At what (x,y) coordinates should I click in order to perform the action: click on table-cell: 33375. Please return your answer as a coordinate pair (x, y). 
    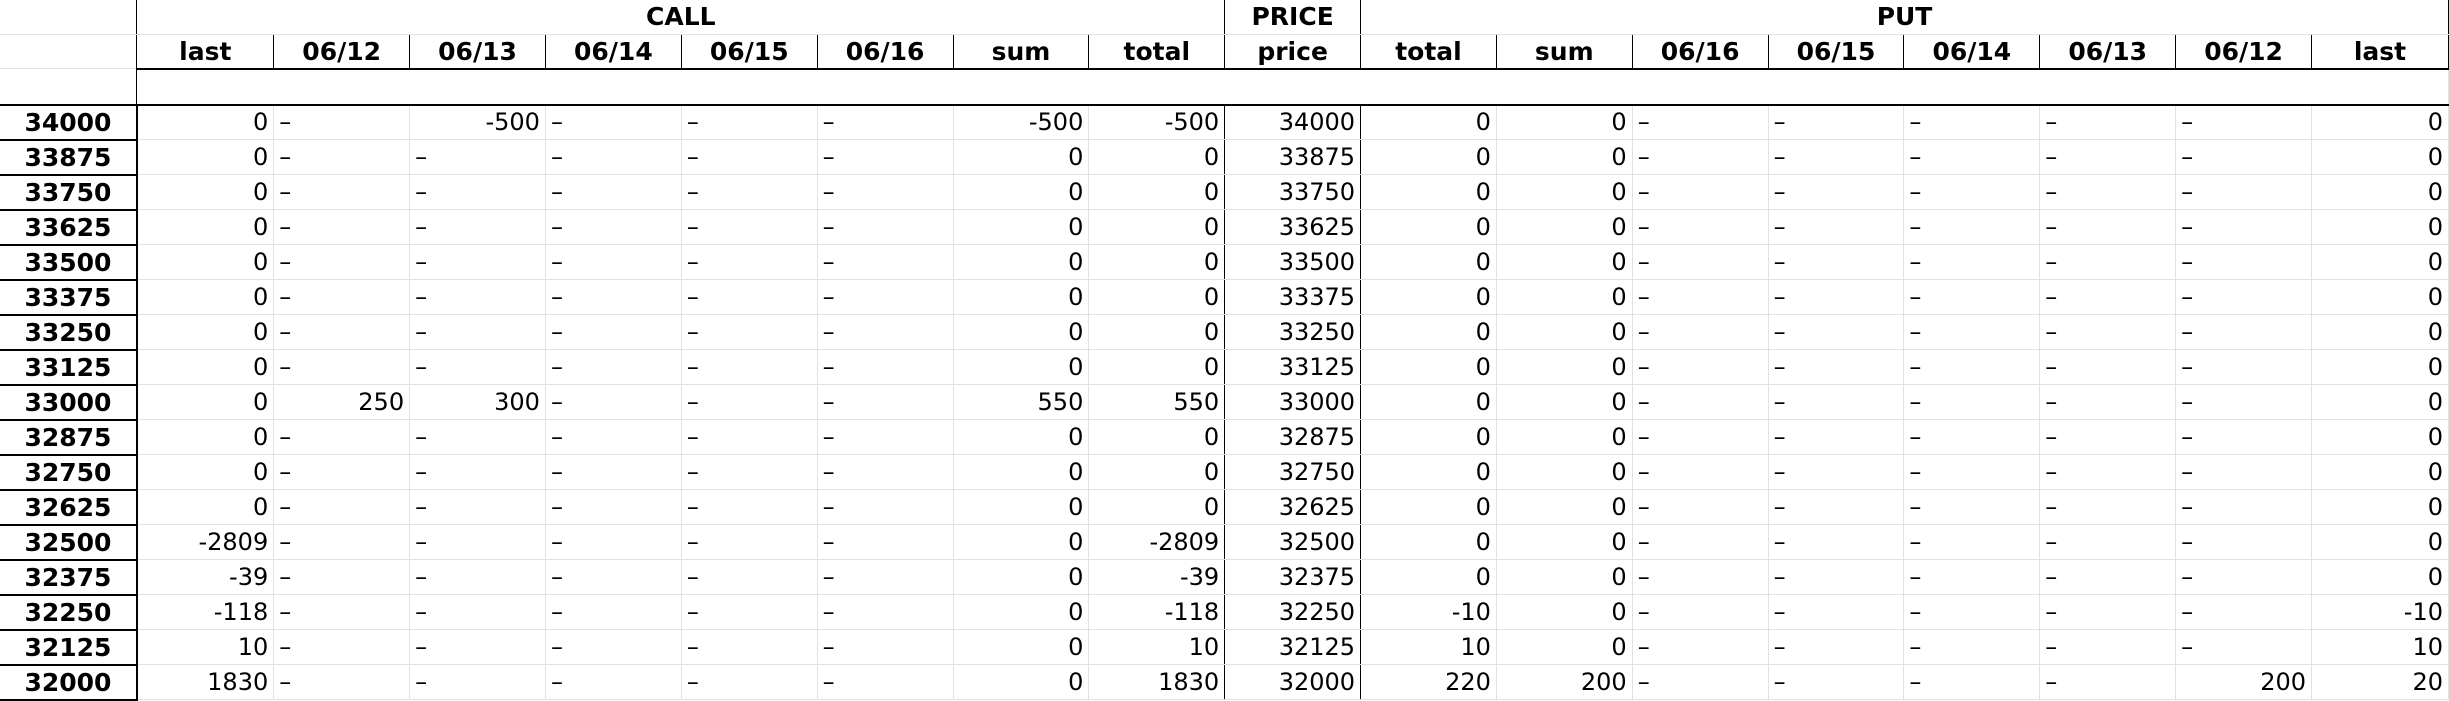
    Looking at the image, I should click on (1293, 297).